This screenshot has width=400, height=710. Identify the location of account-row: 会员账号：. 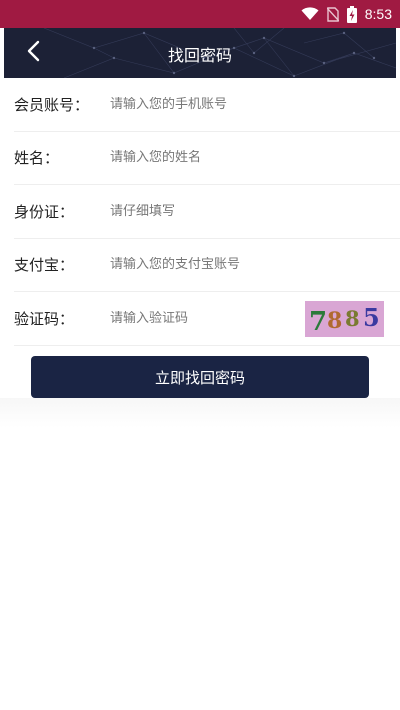
(207, 105).